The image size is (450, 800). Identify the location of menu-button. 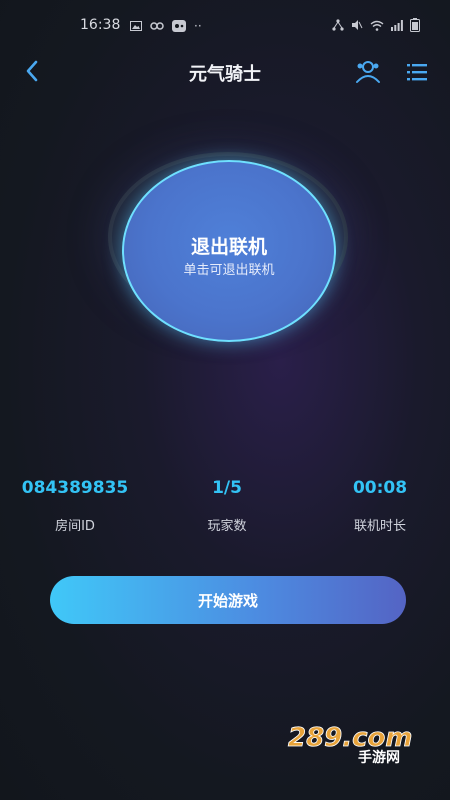
(417, 72).